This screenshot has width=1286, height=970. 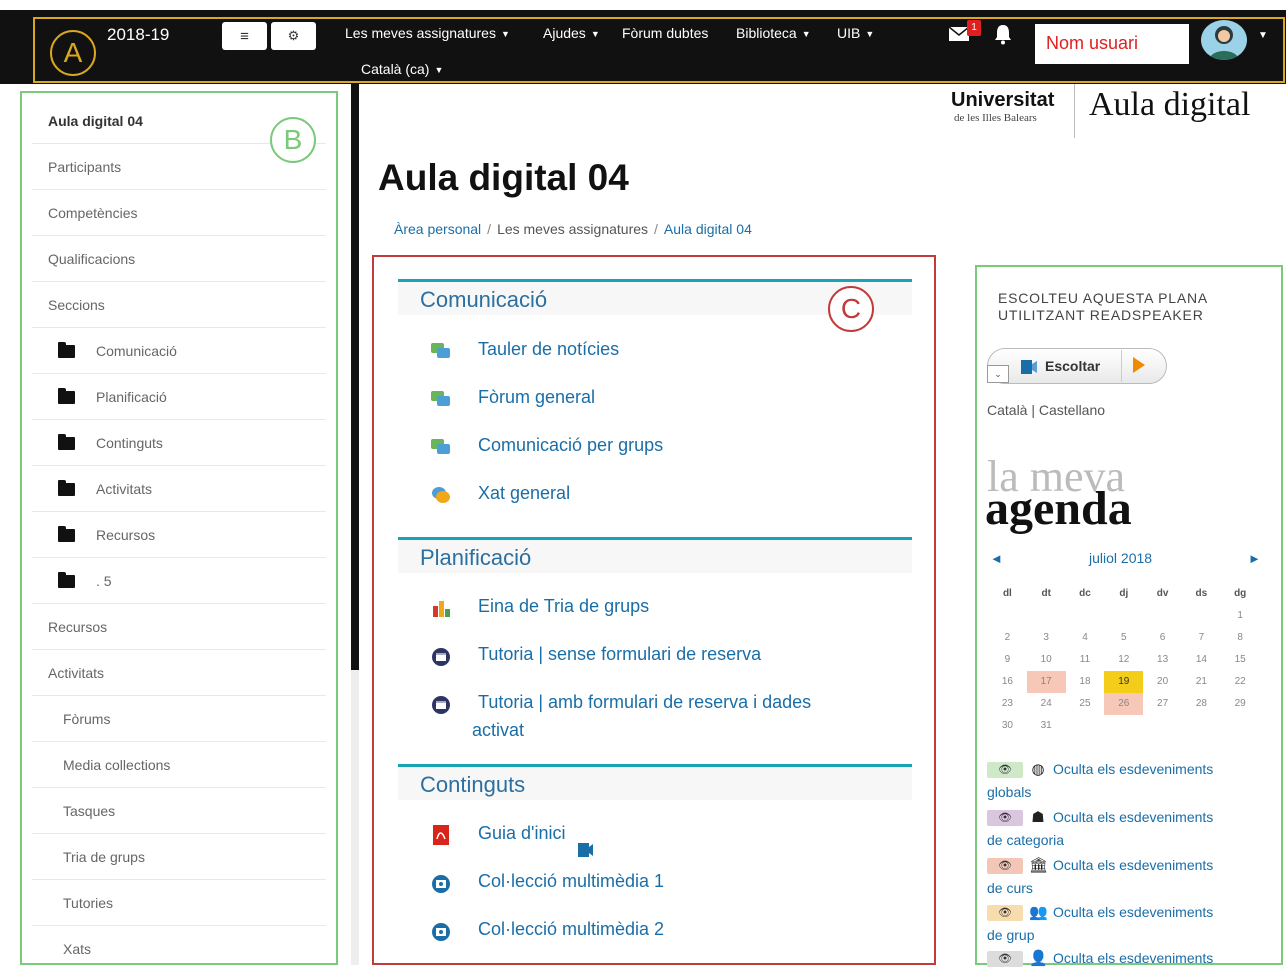 I want to click on language-selector: Català (ca) ▼, so click(x=402, y=69).